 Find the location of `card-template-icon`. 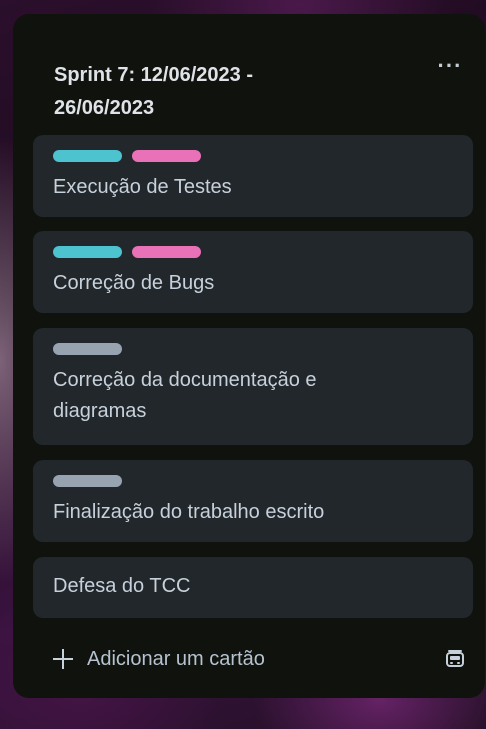

card-template-icon is located at coordinates (455, 658).